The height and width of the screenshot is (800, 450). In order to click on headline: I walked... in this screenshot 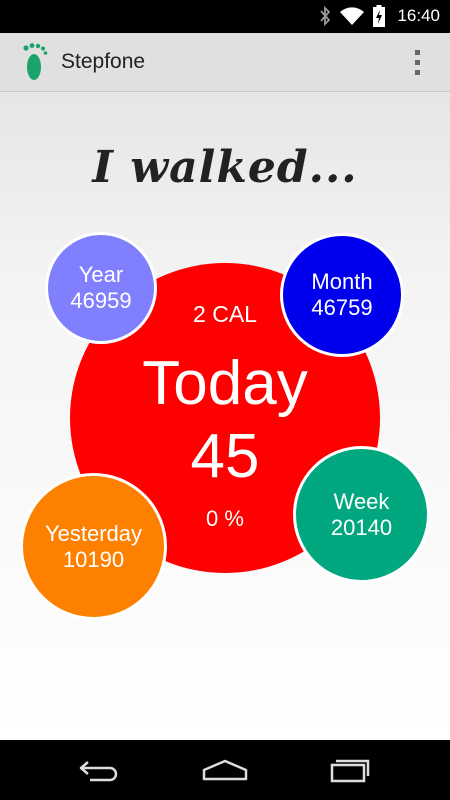, I will do `click(225, 167)`.